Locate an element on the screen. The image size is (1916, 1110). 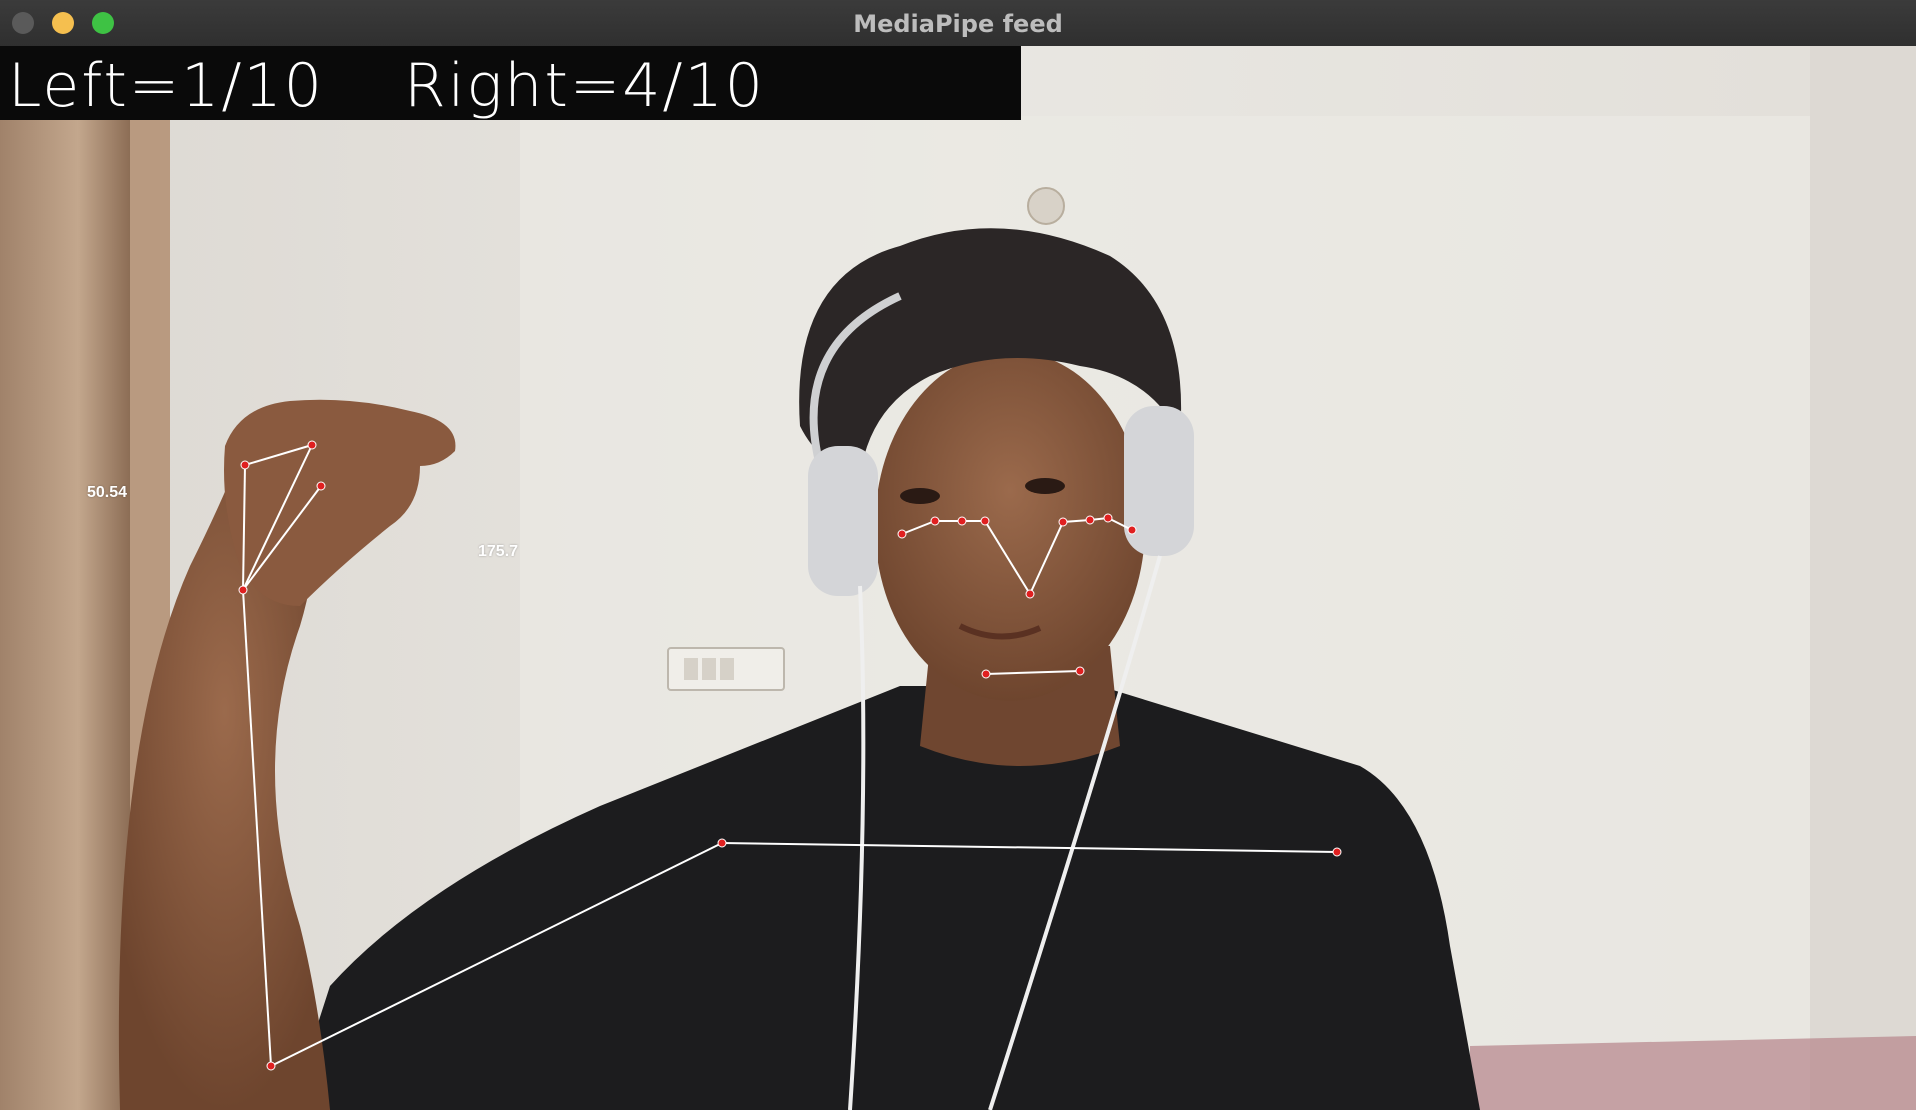
bed-cover is located at coordinates (1693, 1073).